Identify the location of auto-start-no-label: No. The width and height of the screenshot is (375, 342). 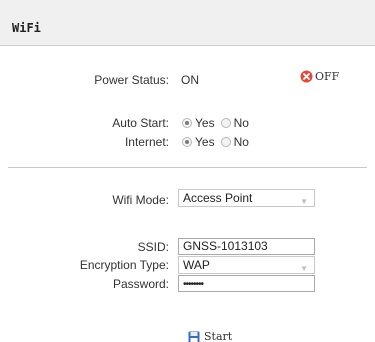
(241, 123).